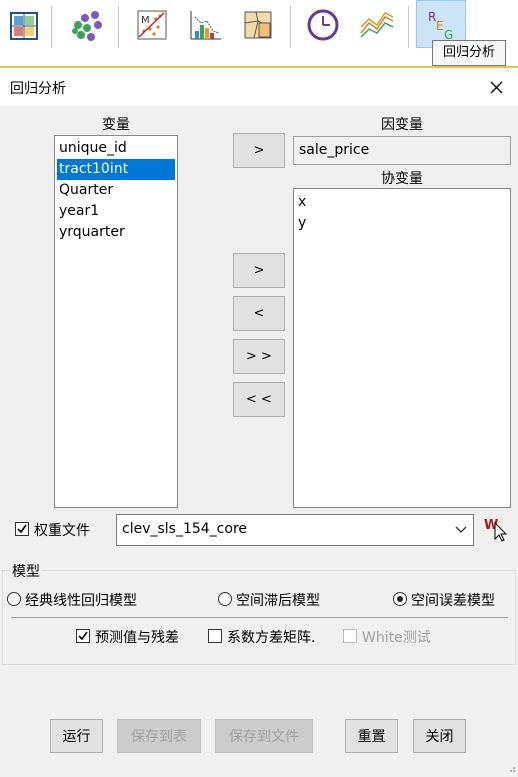  I want to click on remove-all-button: < <, so click(259, 399).